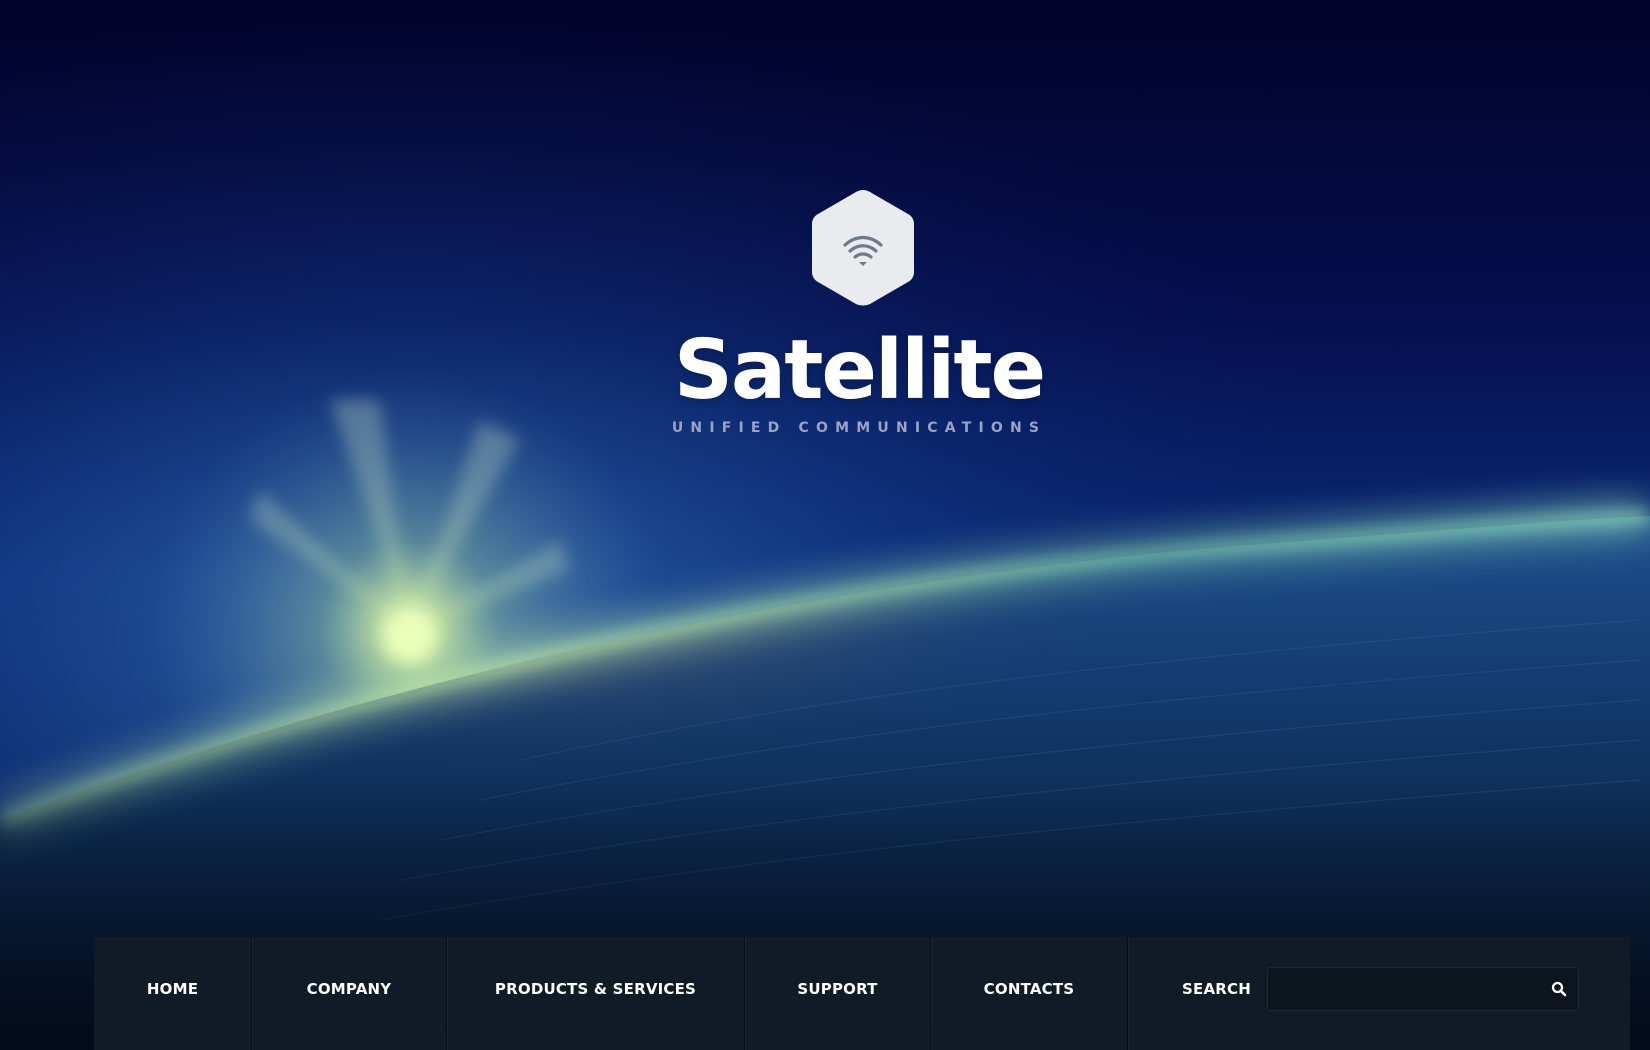 The height and width of the screenshot is (1050, 1650). What do you see at coordinates (1402, 988) in the screenshot?
I see `search-input` at bounding box center [1402, 988].